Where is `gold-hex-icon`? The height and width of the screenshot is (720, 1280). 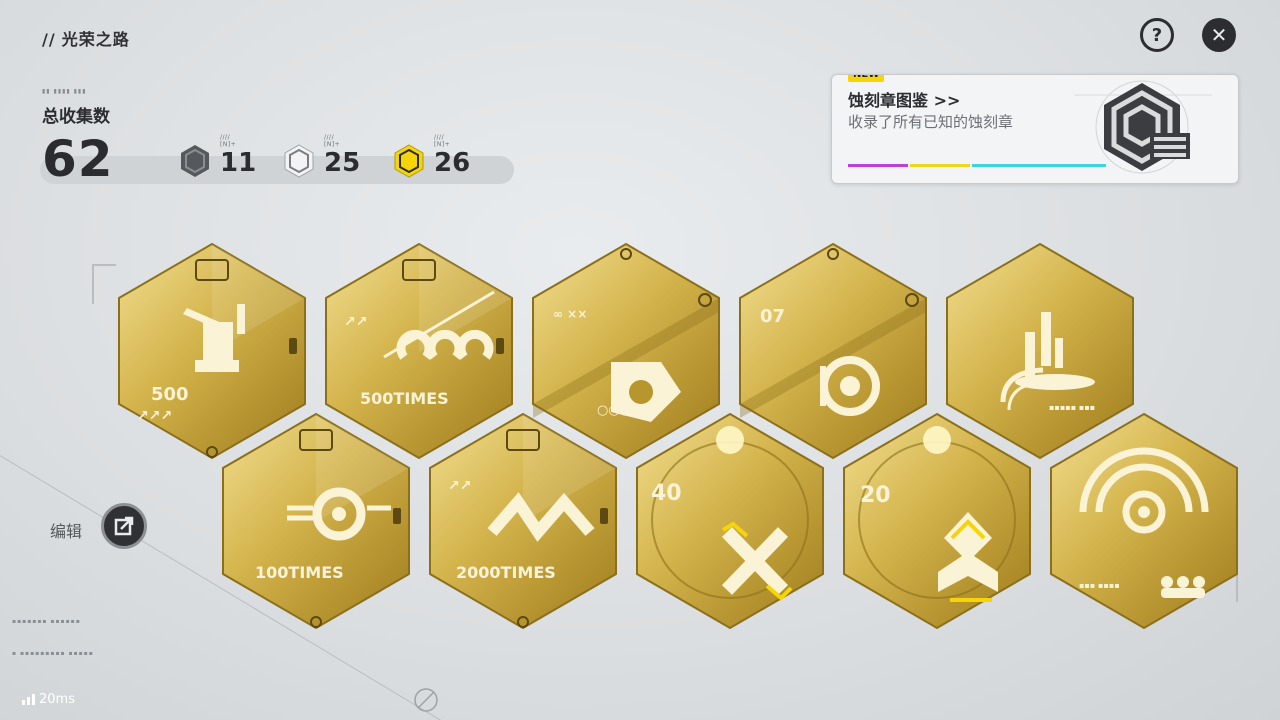 gold-hex-icon is located at coordinates (409, 161).